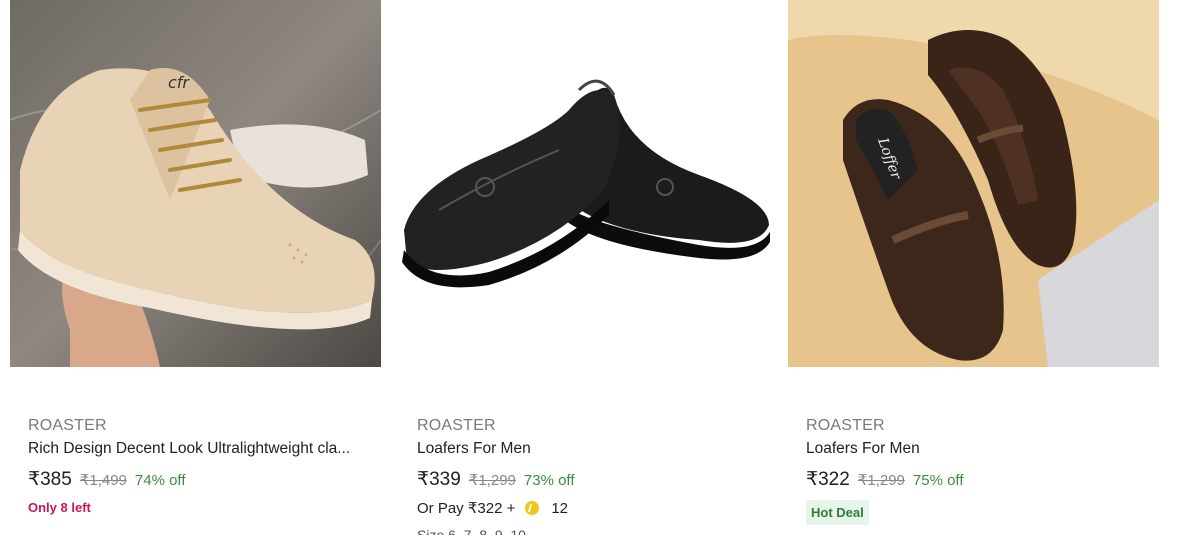  I want to click on price-row: ₹385 ₹1,499 74% off, so click(198, 480).